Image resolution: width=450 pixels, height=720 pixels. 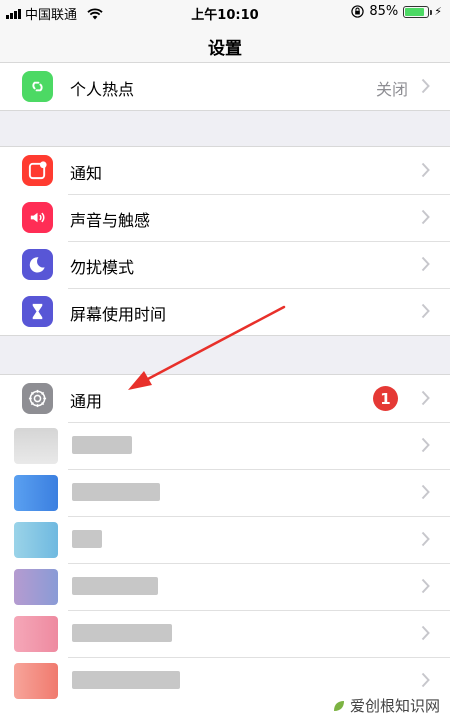 I want to click on status-right: 85% ⚡, so click(x=396, y=11).